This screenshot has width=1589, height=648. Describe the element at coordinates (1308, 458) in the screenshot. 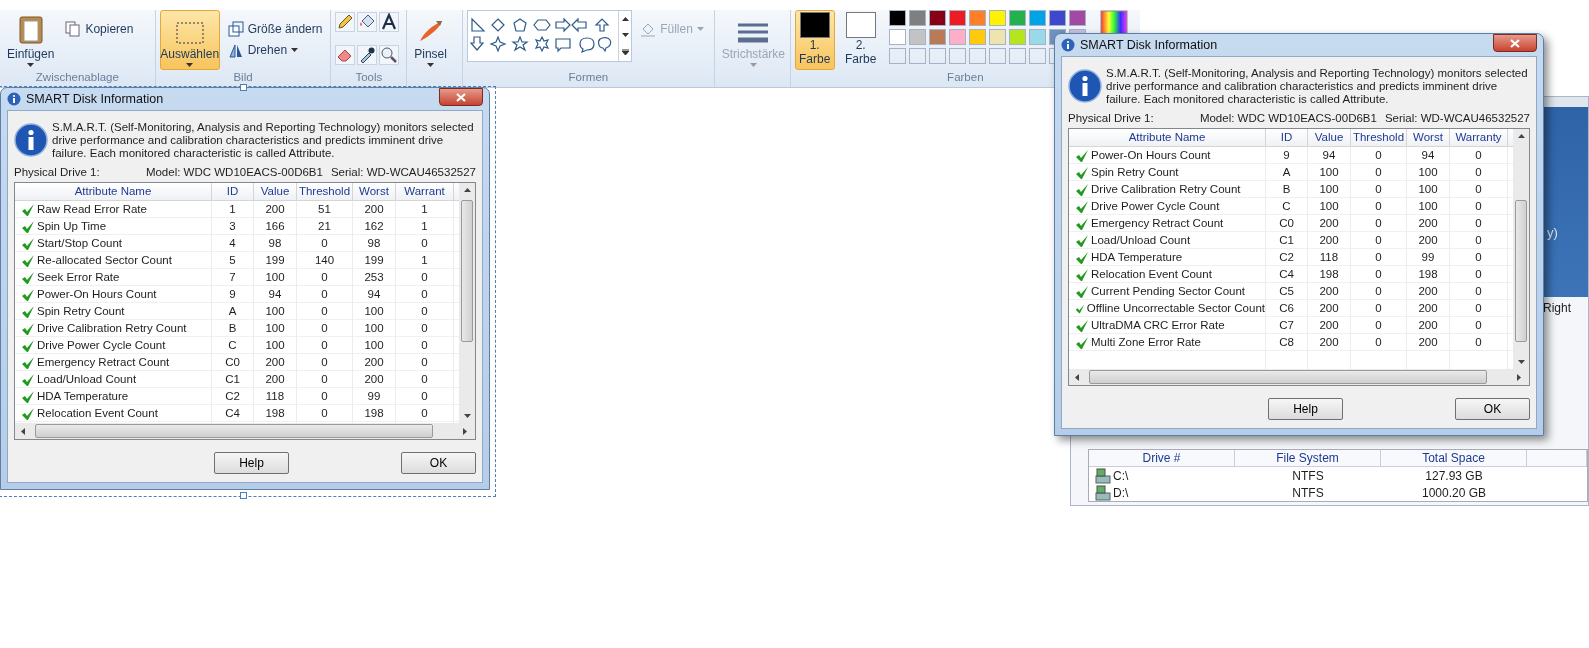

I see `column-header: File System` at that location.